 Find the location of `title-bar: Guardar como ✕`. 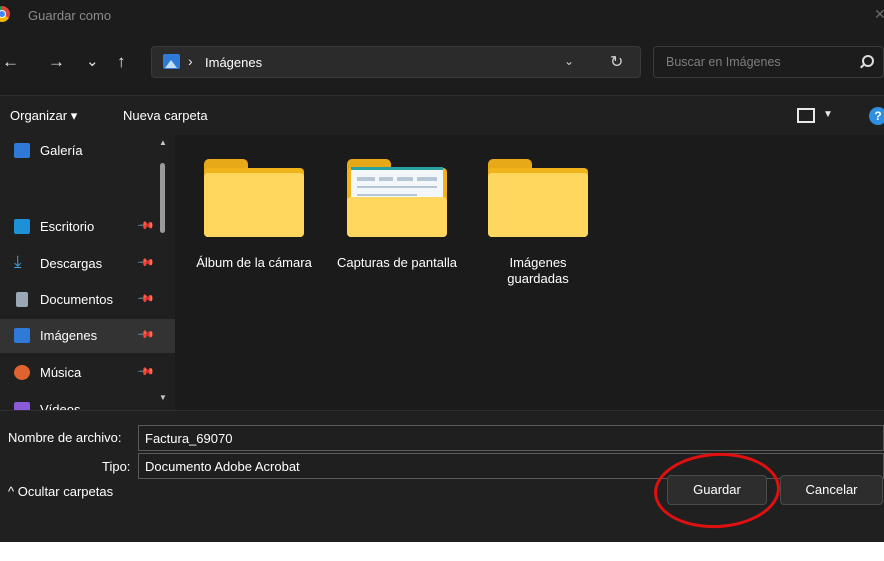

title-bar: Guardar como ✕ is located at coordinates (442, 16).